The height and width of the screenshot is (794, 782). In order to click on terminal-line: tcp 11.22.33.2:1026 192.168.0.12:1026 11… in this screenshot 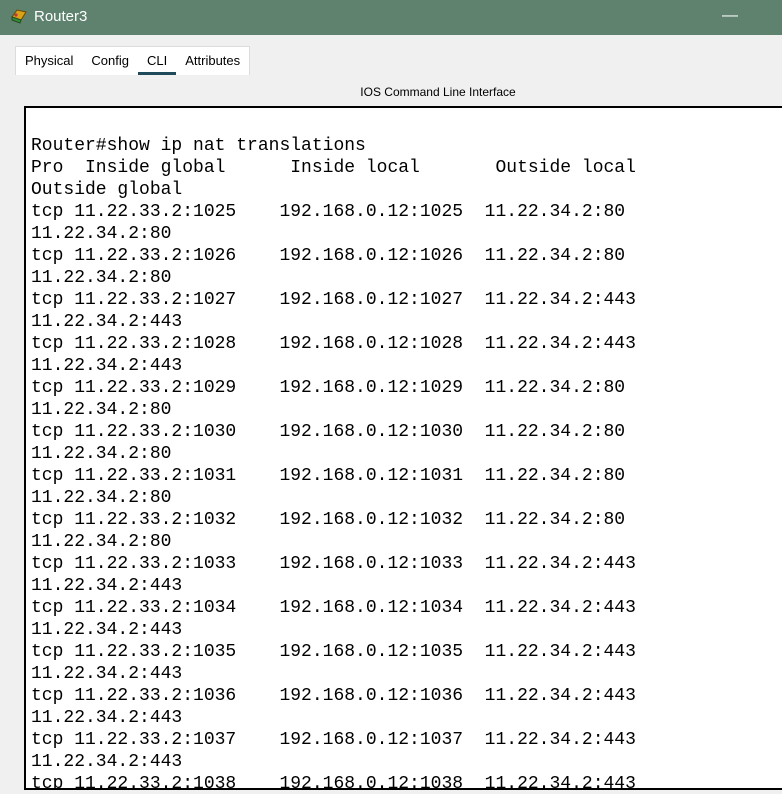, I will do `click(328, 256)`.